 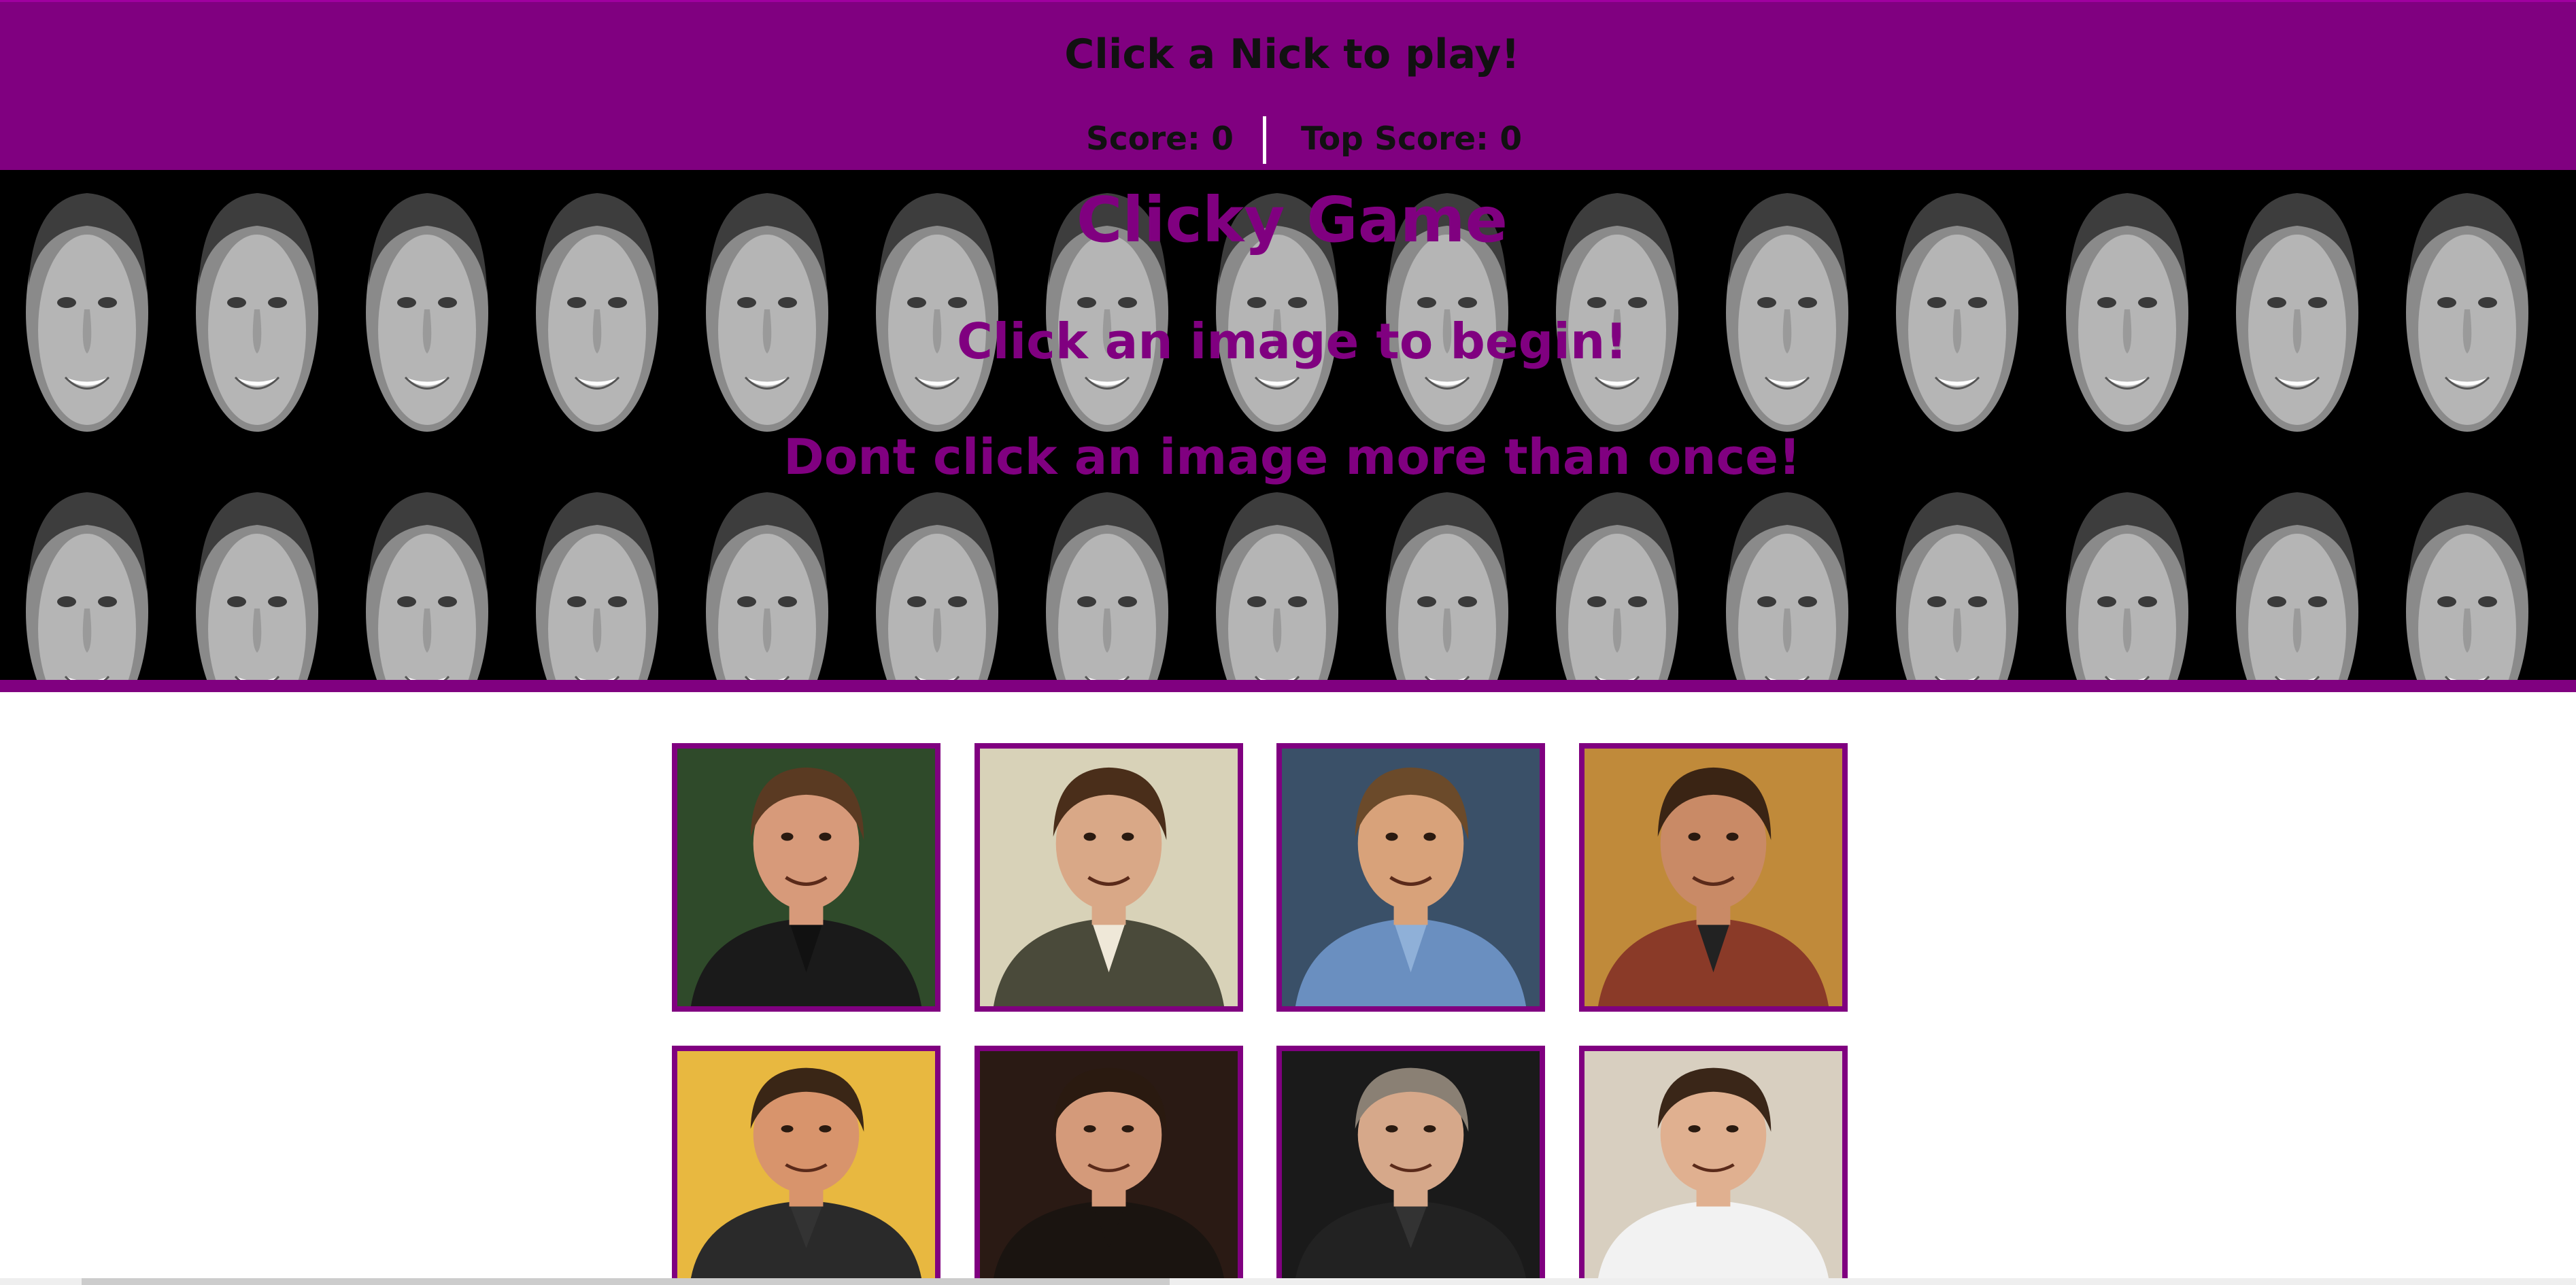 What do you see at coordinates (1160, 139) in the screenshot?
I see `score-label: Score: 0` at bounding box center [1160, 139].